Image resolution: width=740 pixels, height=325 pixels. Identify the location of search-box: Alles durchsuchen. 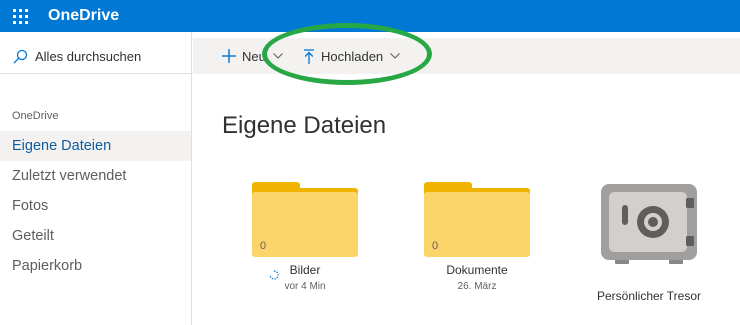
(95, 57).